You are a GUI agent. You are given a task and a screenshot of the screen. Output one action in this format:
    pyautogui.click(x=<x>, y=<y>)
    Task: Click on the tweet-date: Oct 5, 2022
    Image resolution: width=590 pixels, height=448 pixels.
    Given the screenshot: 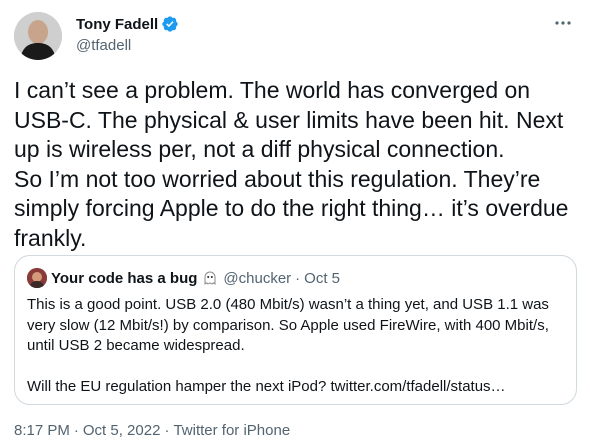 What is the action you would take?
    pyautogui.click(x=122, y=430)
    